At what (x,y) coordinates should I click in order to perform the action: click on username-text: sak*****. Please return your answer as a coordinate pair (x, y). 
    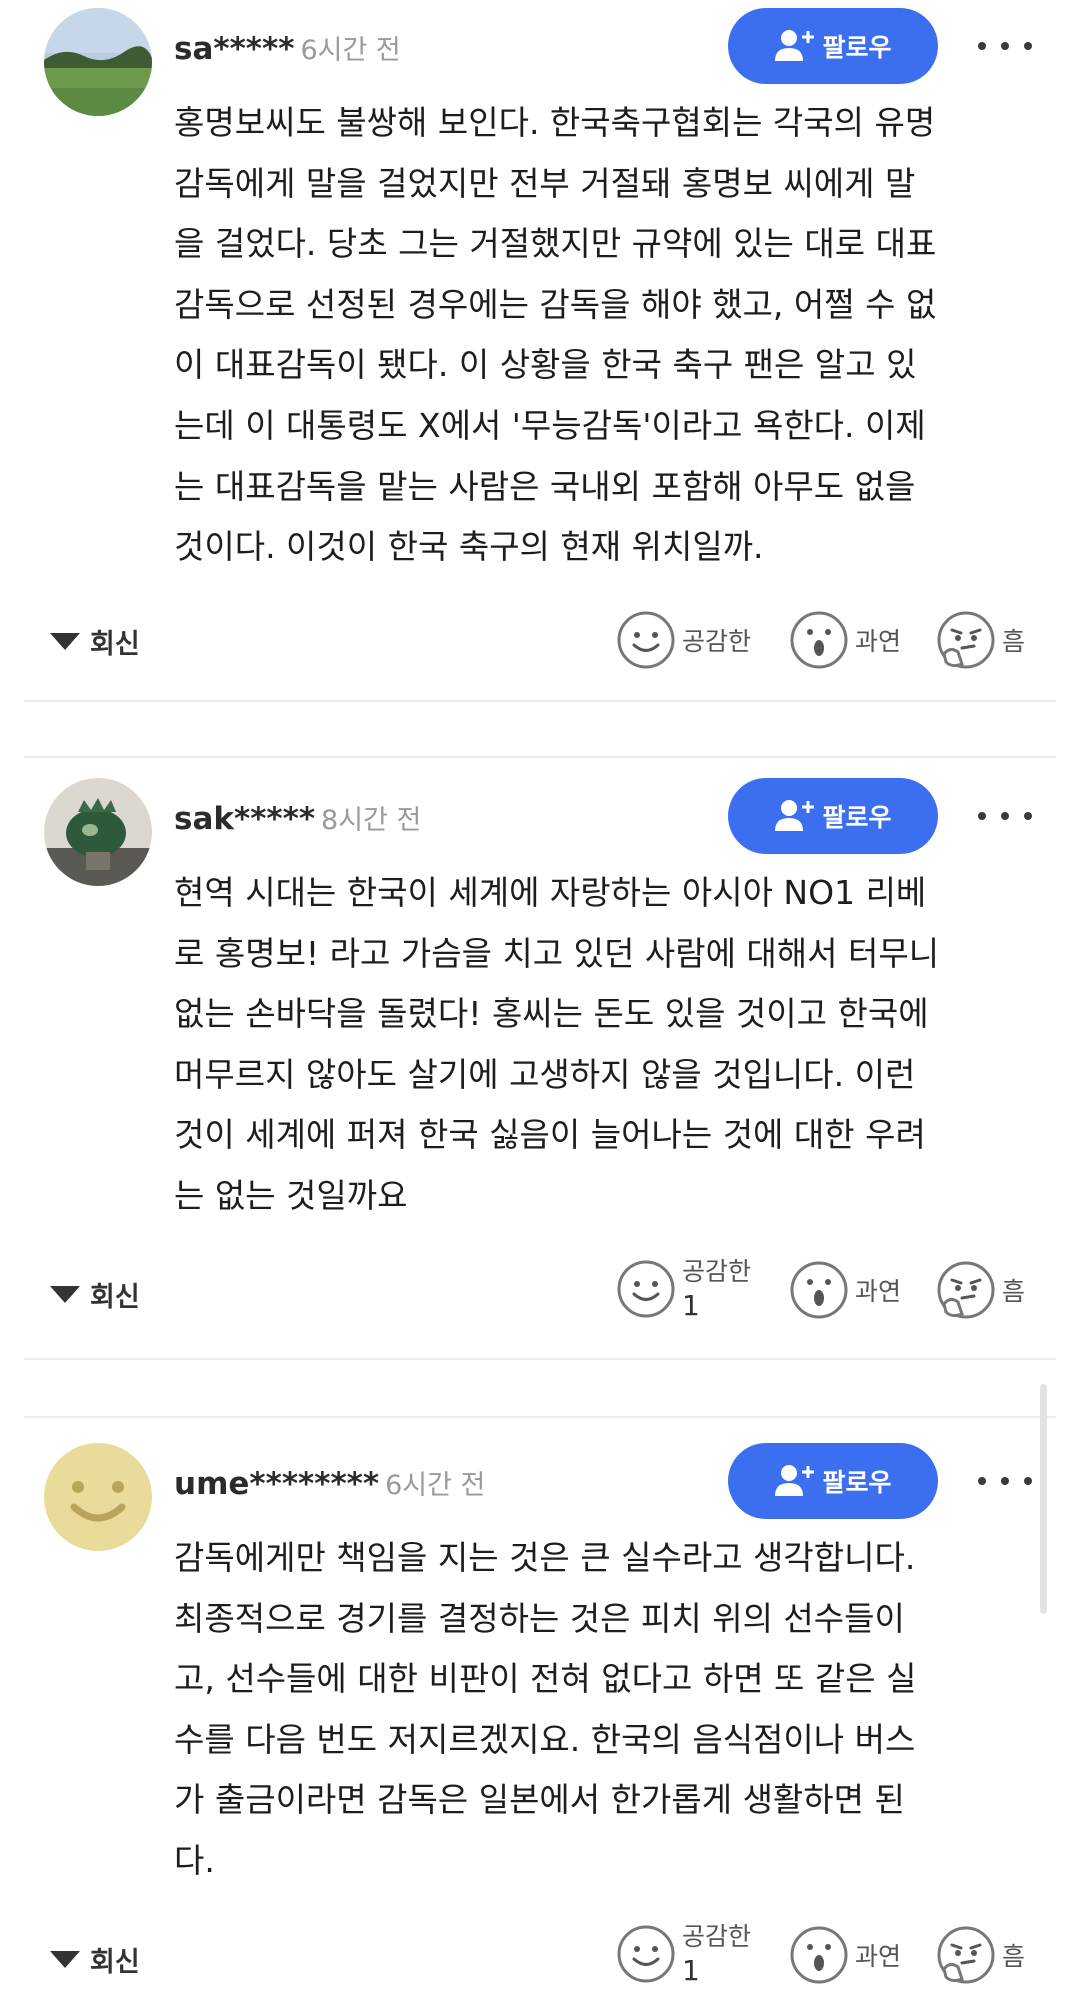
    Looking at the image, I should click on (244, 819).